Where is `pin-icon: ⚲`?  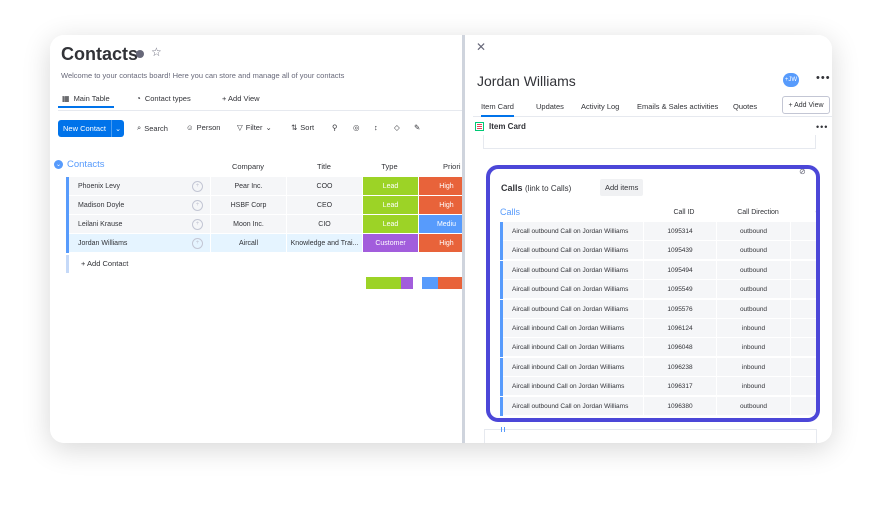 pin-icon: ⚲ is located at coordinates (335, 127).